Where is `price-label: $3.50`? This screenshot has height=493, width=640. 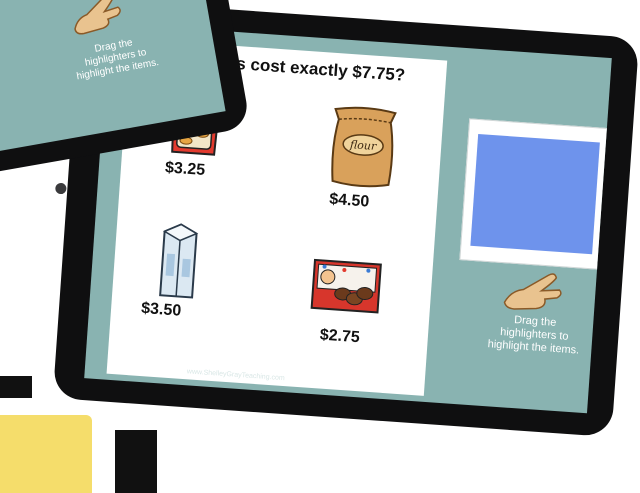 price-label: $3.50 is located at coordinates (161, 309).